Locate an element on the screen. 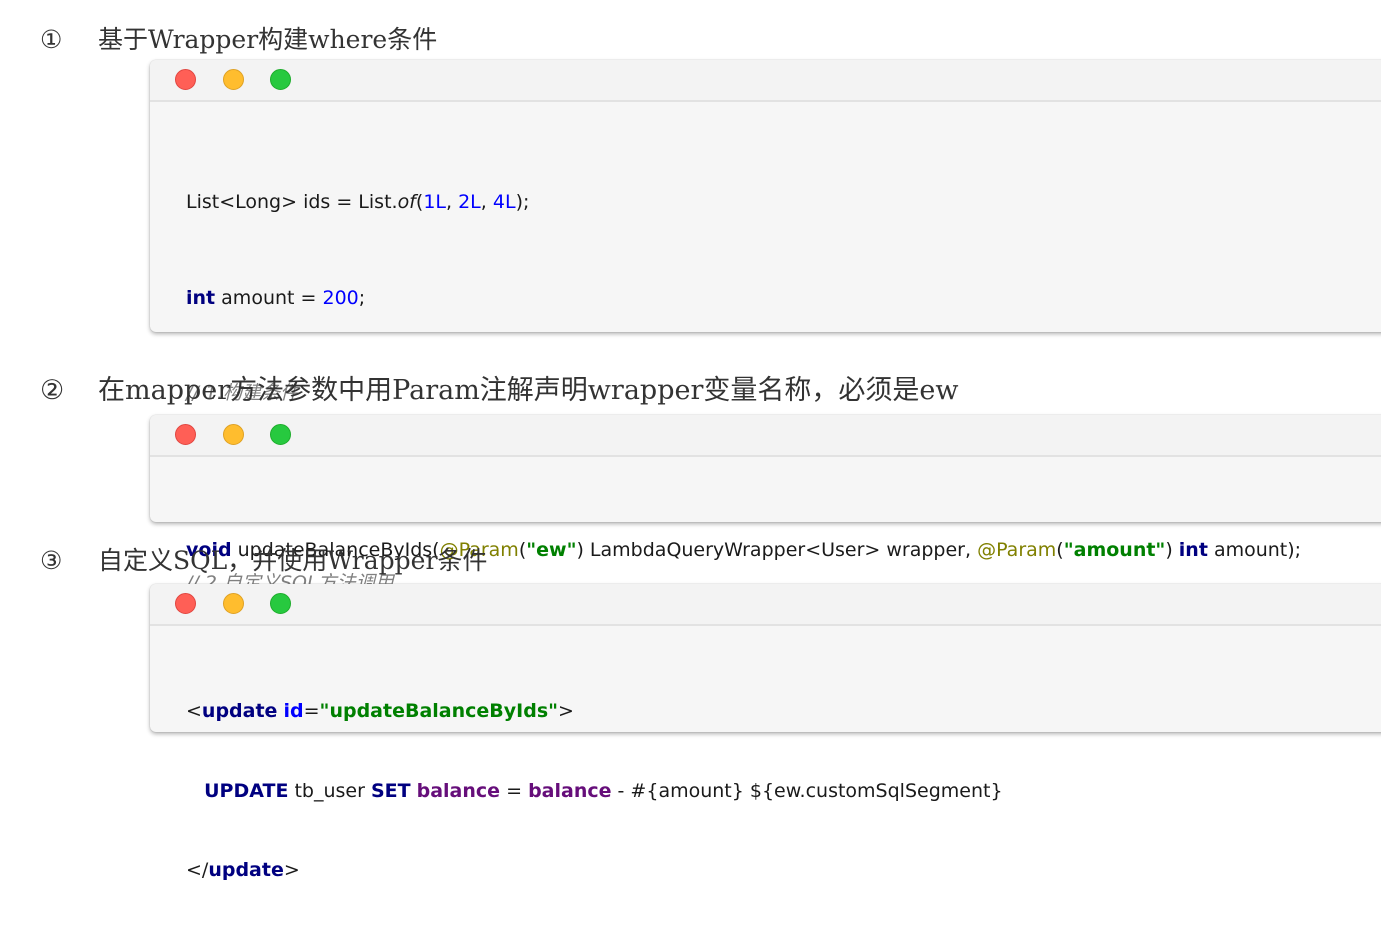 The image size is (1381, 937). step-3-title: 自定义SQL，并使用Wrapper条件 is located at coordinates (293, 560).